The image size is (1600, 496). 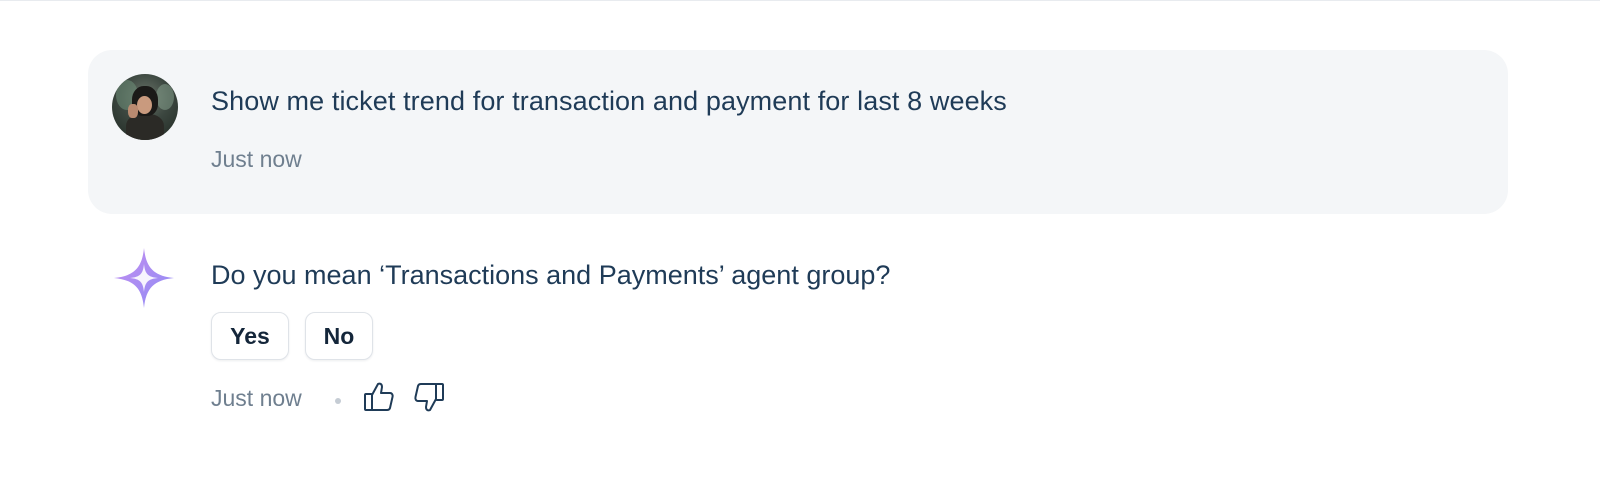 I want to click on thumbs-up-icon, so click(x=379, y=397).